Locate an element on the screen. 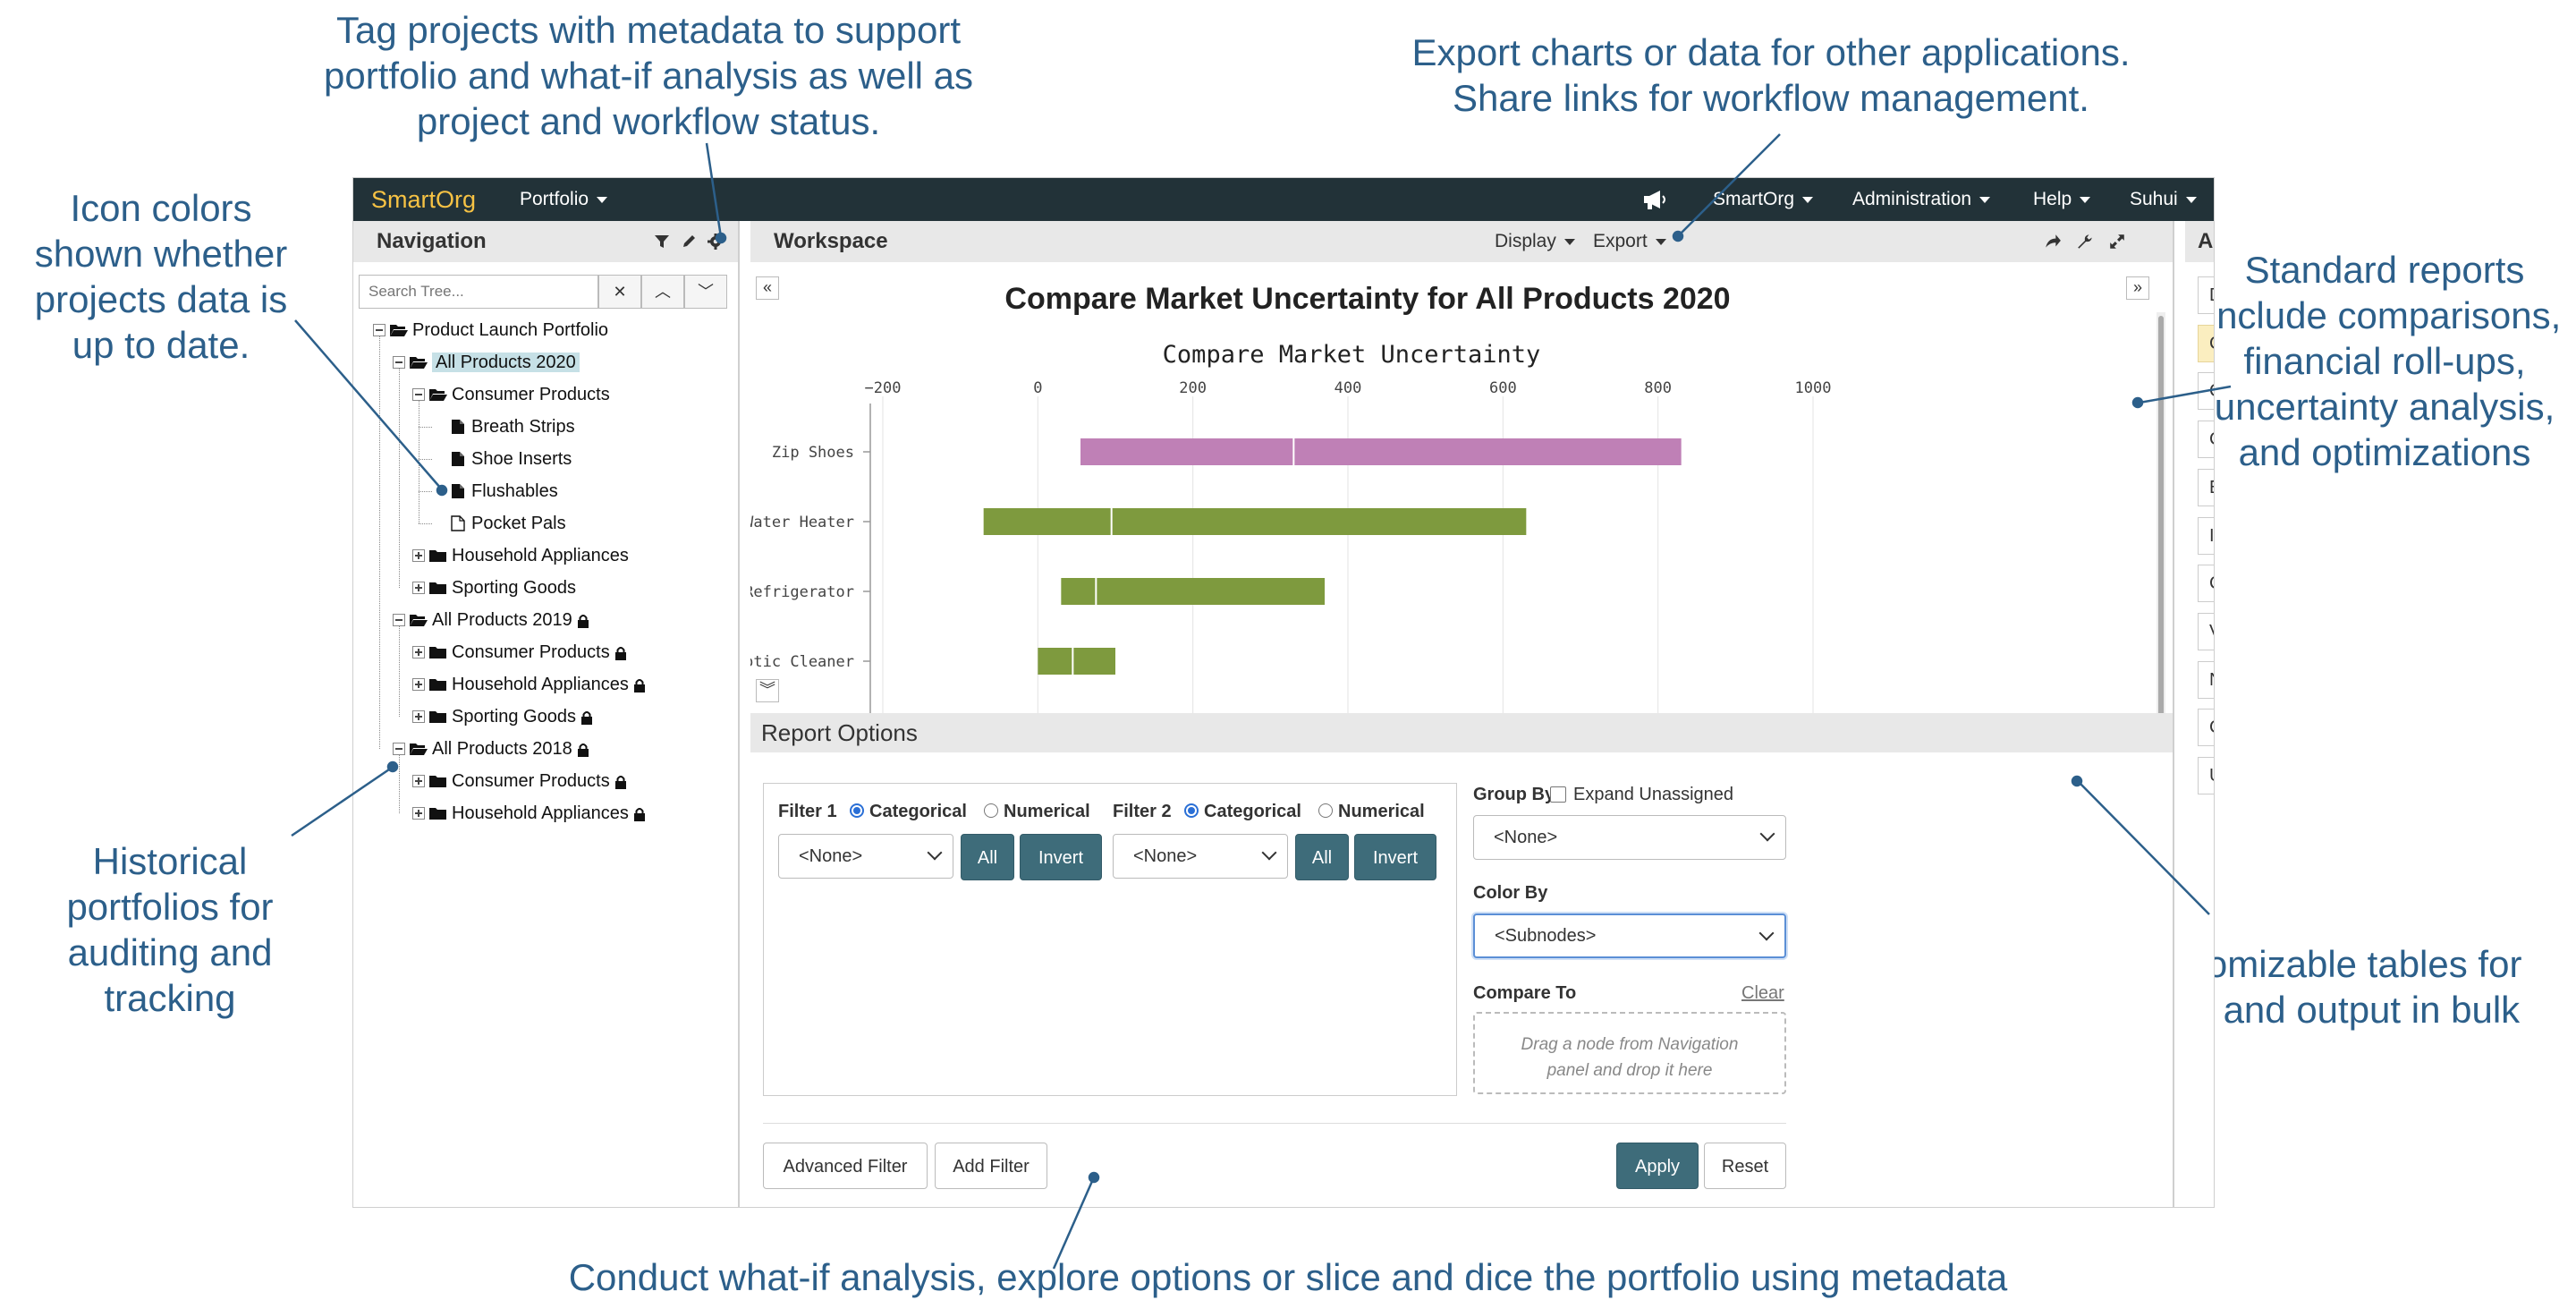  clear-search-button: ✕ is located at coordinates (619, 292).